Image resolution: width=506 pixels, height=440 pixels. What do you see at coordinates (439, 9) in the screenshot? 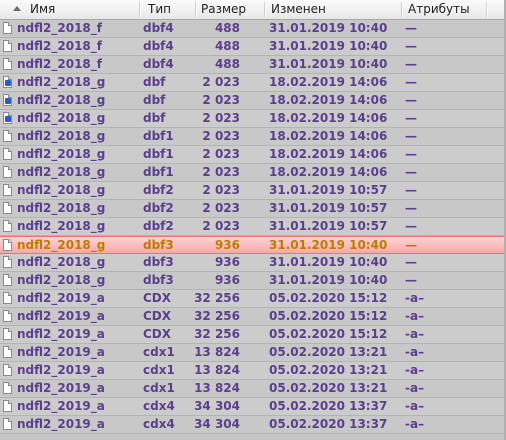
I see `column-header-attributes: Атрибуты` at bounding box center [439, 9].